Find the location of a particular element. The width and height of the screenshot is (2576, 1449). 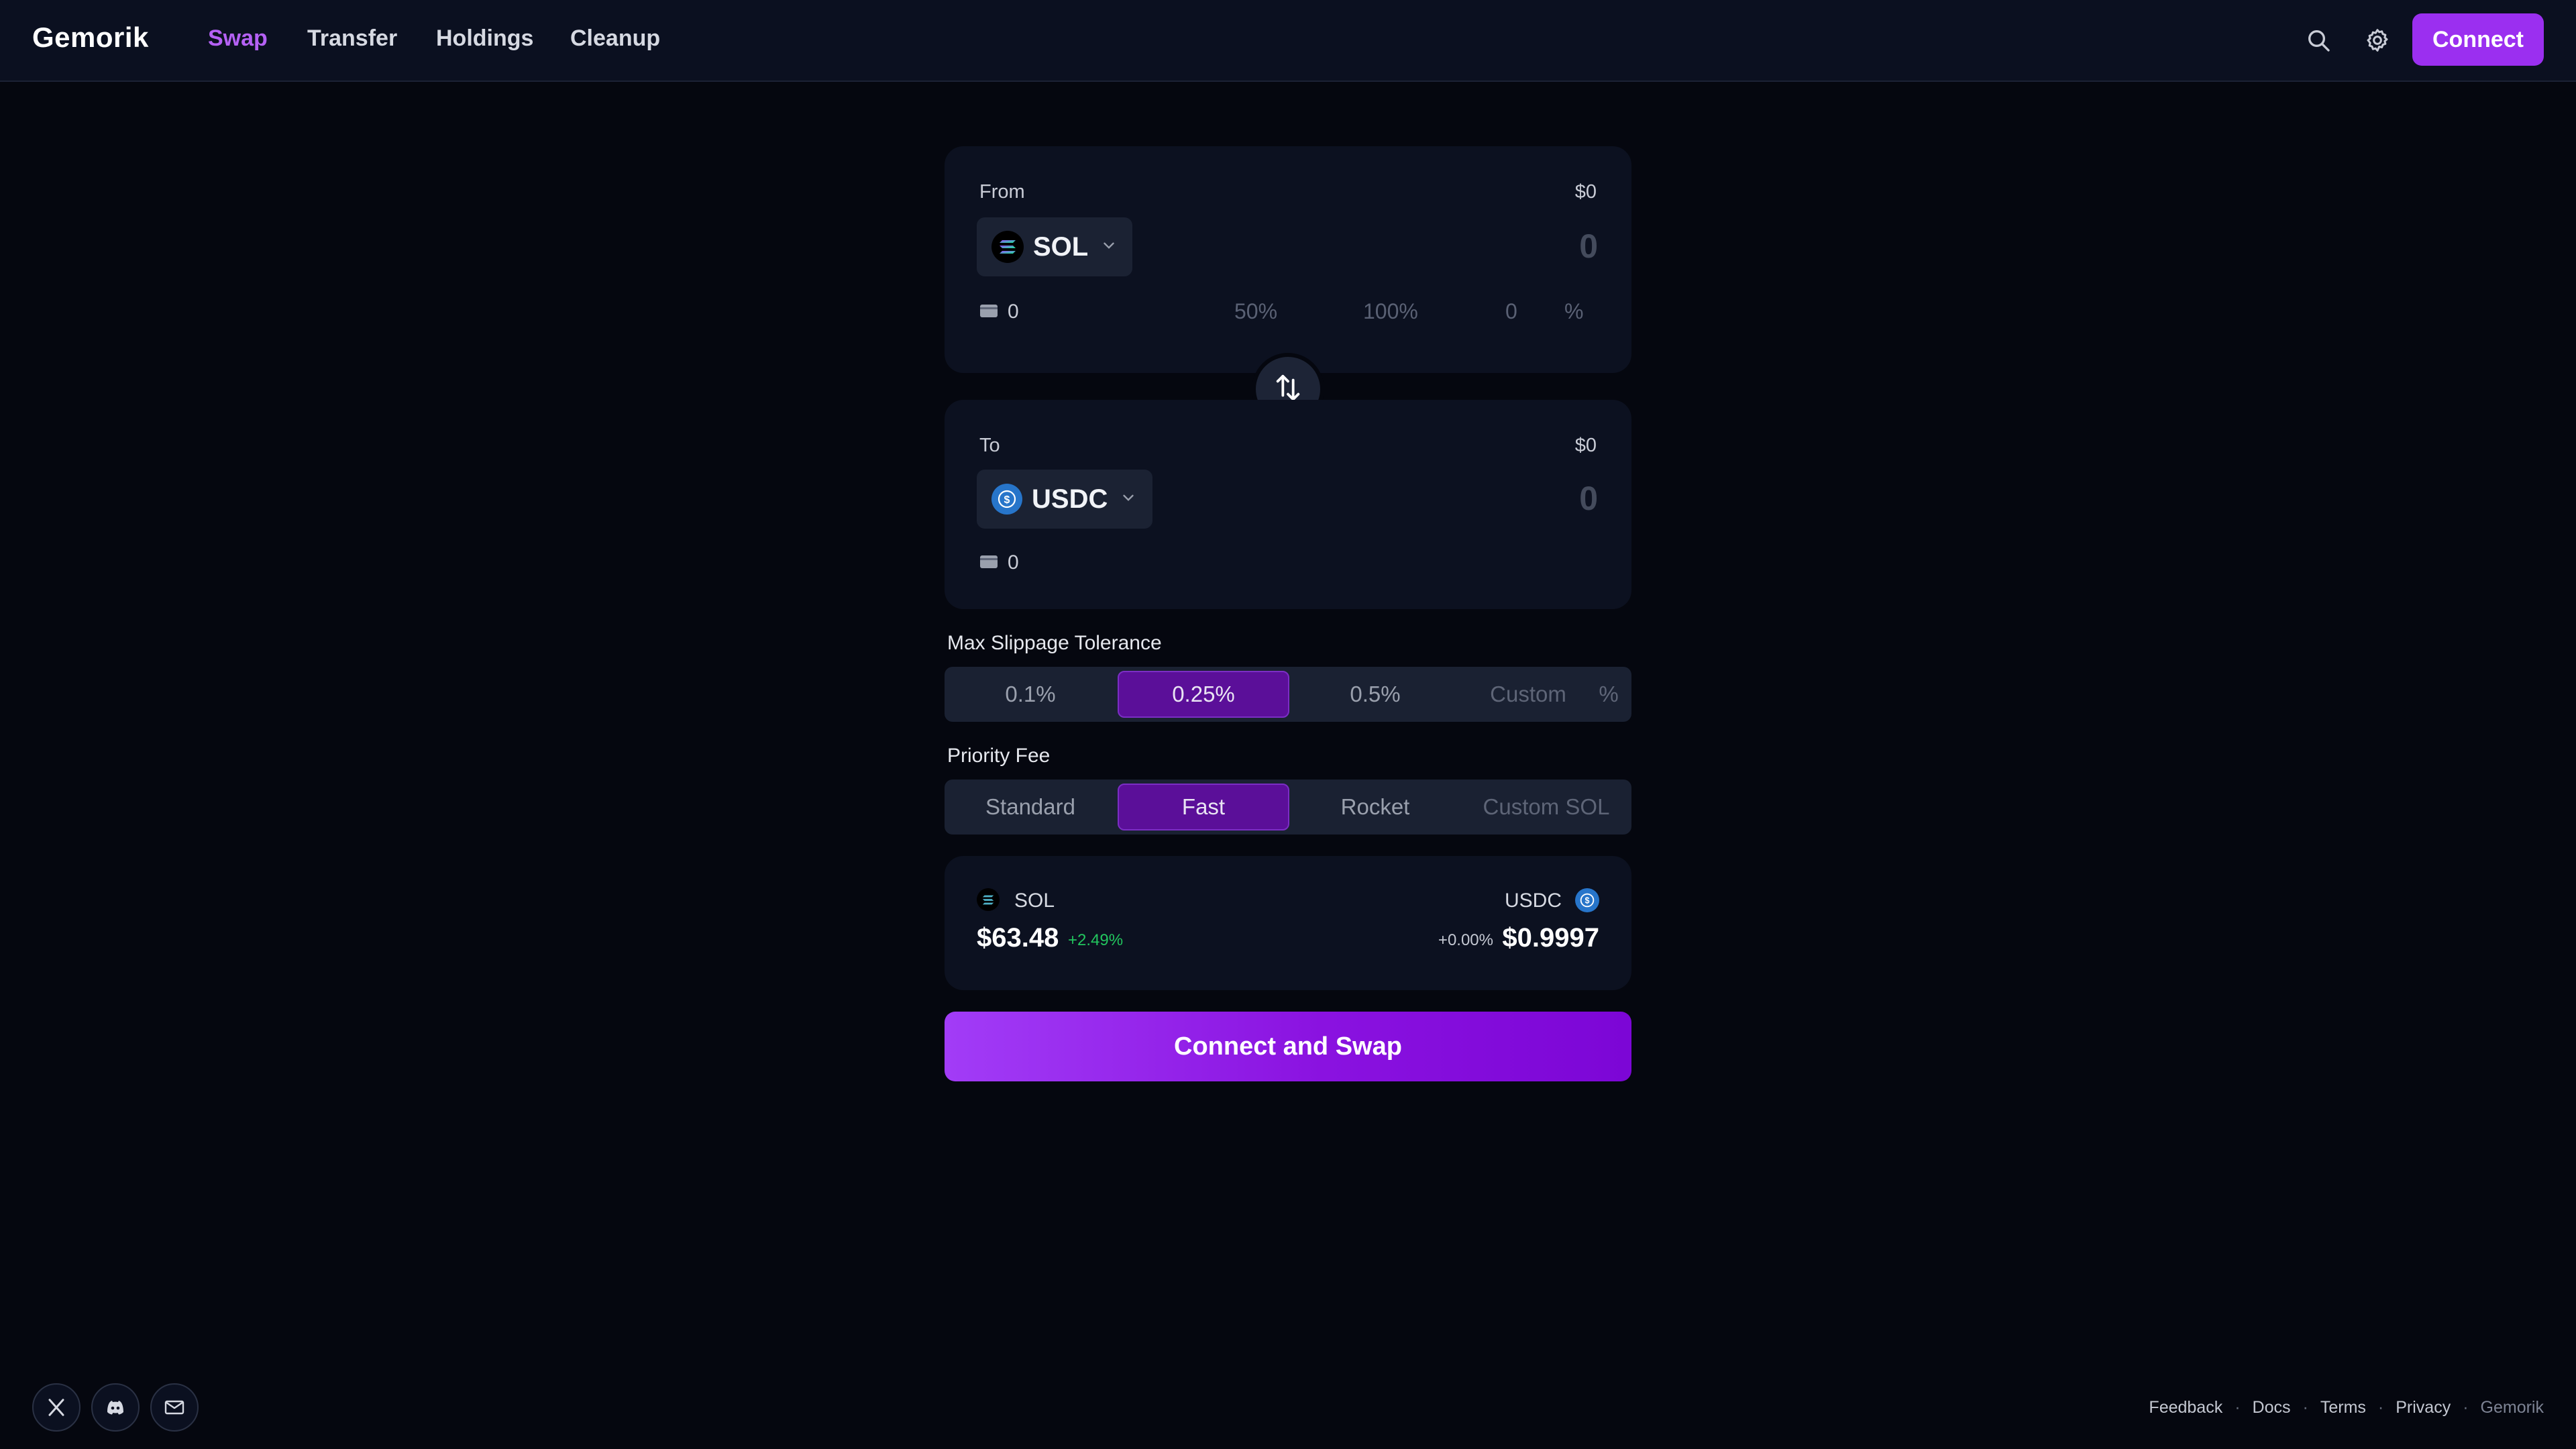

nav-swap: Swap is located at coordinates (238, 38).